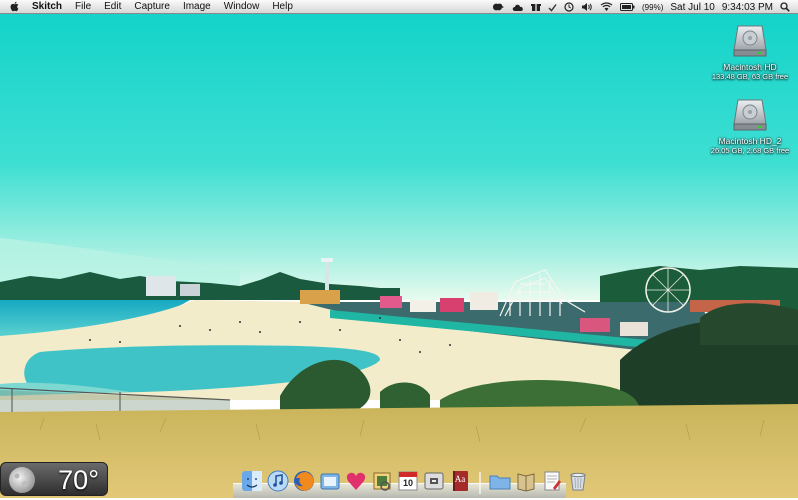 This screenshot has width=798, height=500. Describe the element at coordinates (282, 7) in the screenshot. I see `menu-help: Help` at that location.